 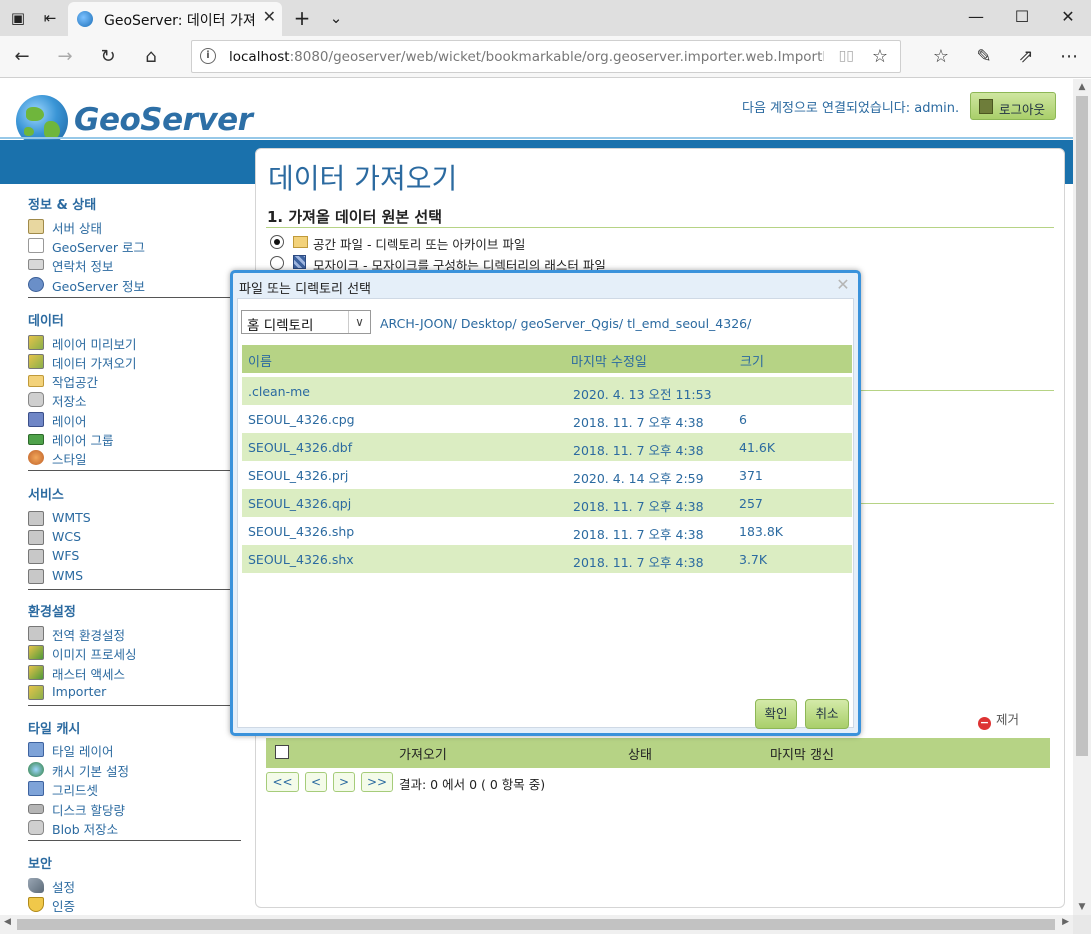 I want to click on folder-icon, so click(x=300, y=242).